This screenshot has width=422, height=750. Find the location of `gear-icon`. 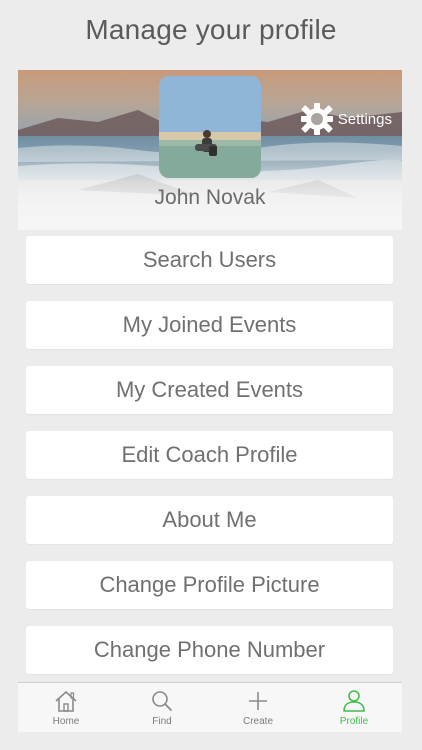

gear-icon is located at coordinates (316, 119).